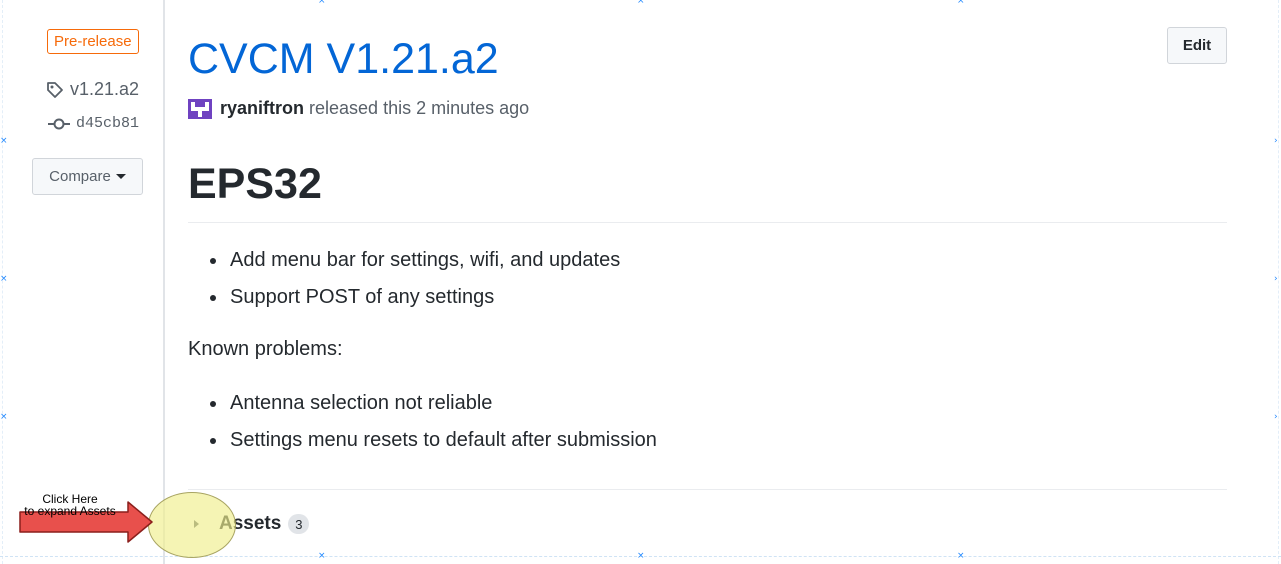 The height and width of the screenshot is (564, 1281). Describe the element at coordinates (1197, 45) in the screenshot. I see `edit-button: Edit` at that location.